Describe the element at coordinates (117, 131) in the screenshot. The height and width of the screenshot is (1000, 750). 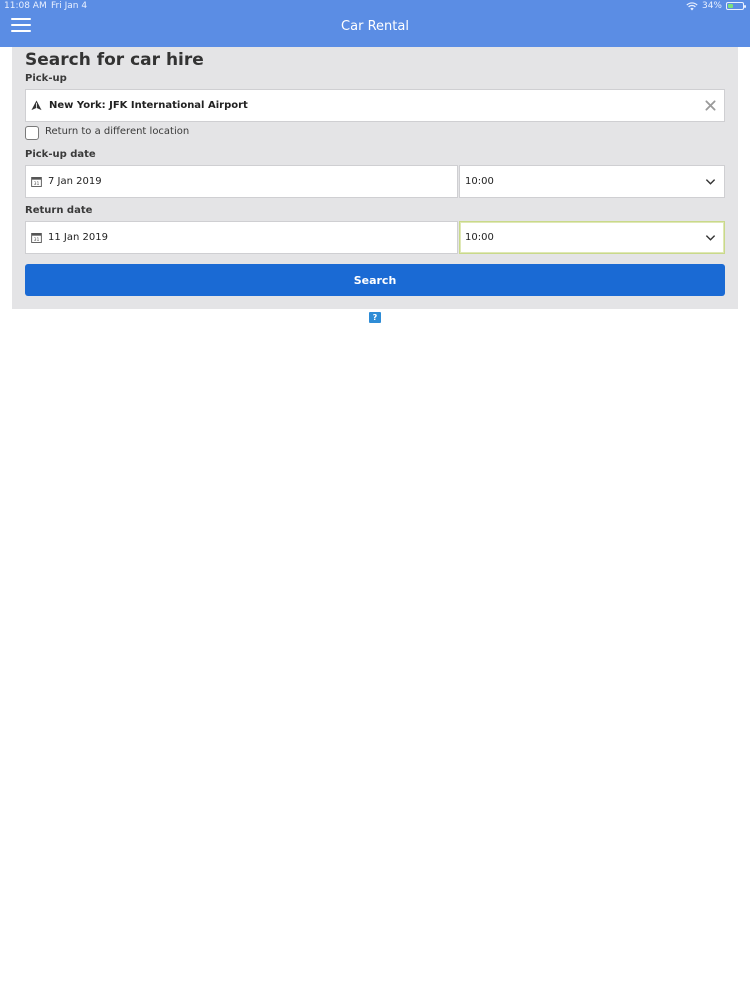
I see `different-location-label: Return to a different location` at that location.